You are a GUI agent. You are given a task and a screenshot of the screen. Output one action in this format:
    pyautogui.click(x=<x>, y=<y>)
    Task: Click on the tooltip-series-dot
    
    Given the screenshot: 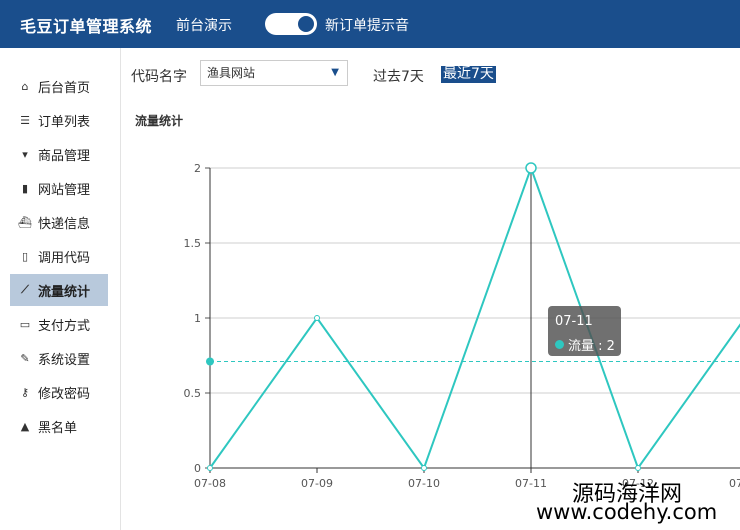 What is the action you would take?
    pyautogui.click(x=559, y=344)
    